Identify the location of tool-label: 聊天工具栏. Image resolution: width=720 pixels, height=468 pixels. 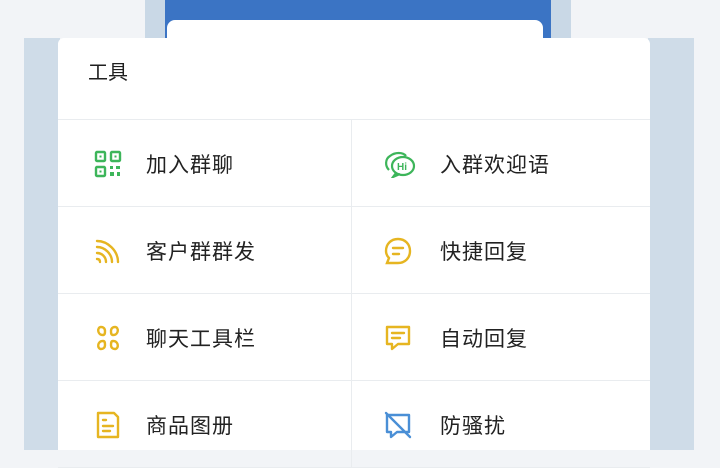
(201, 339).